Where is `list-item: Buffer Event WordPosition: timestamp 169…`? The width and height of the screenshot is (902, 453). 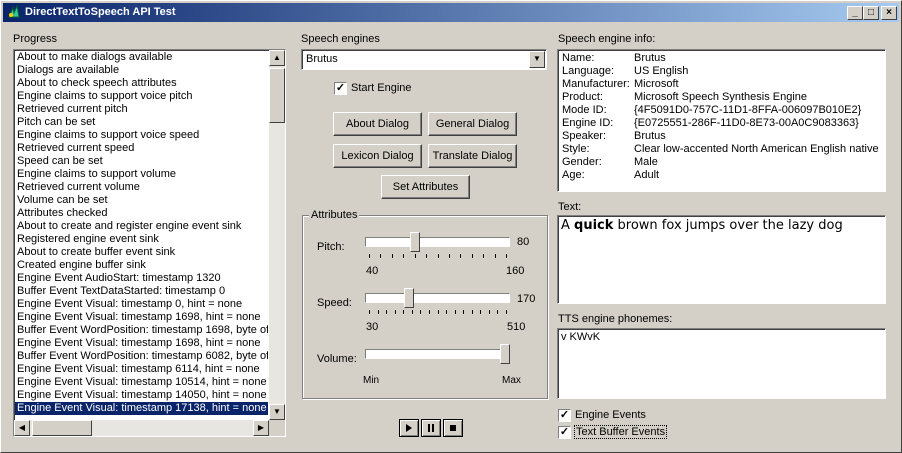 list-item: Buffer Event WordPosition: timestamp 169… is located at coordinates (141, 330).